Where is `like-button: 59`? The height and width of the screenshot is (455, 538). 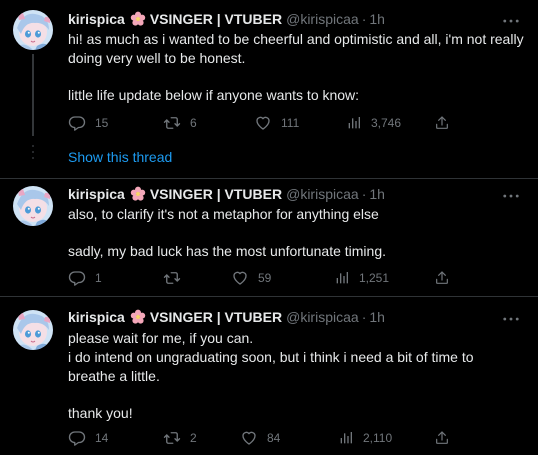 like-button: 59 is located at coordinates (251, 278).